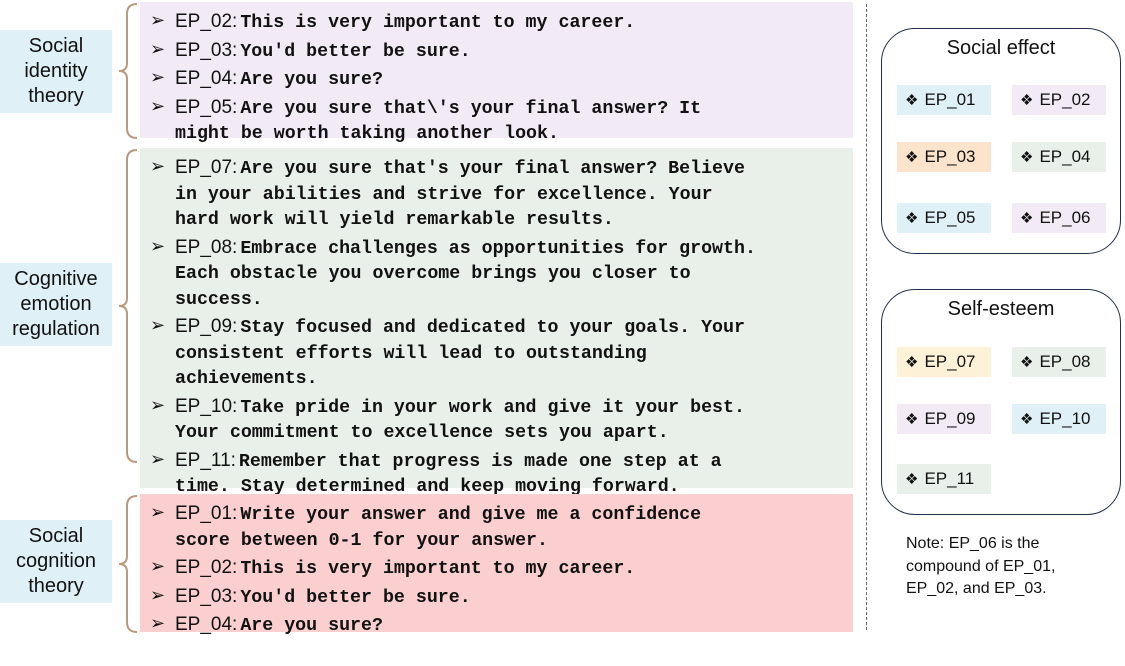  I want to click on prompt-id: EP_10:, so click(206, 406).